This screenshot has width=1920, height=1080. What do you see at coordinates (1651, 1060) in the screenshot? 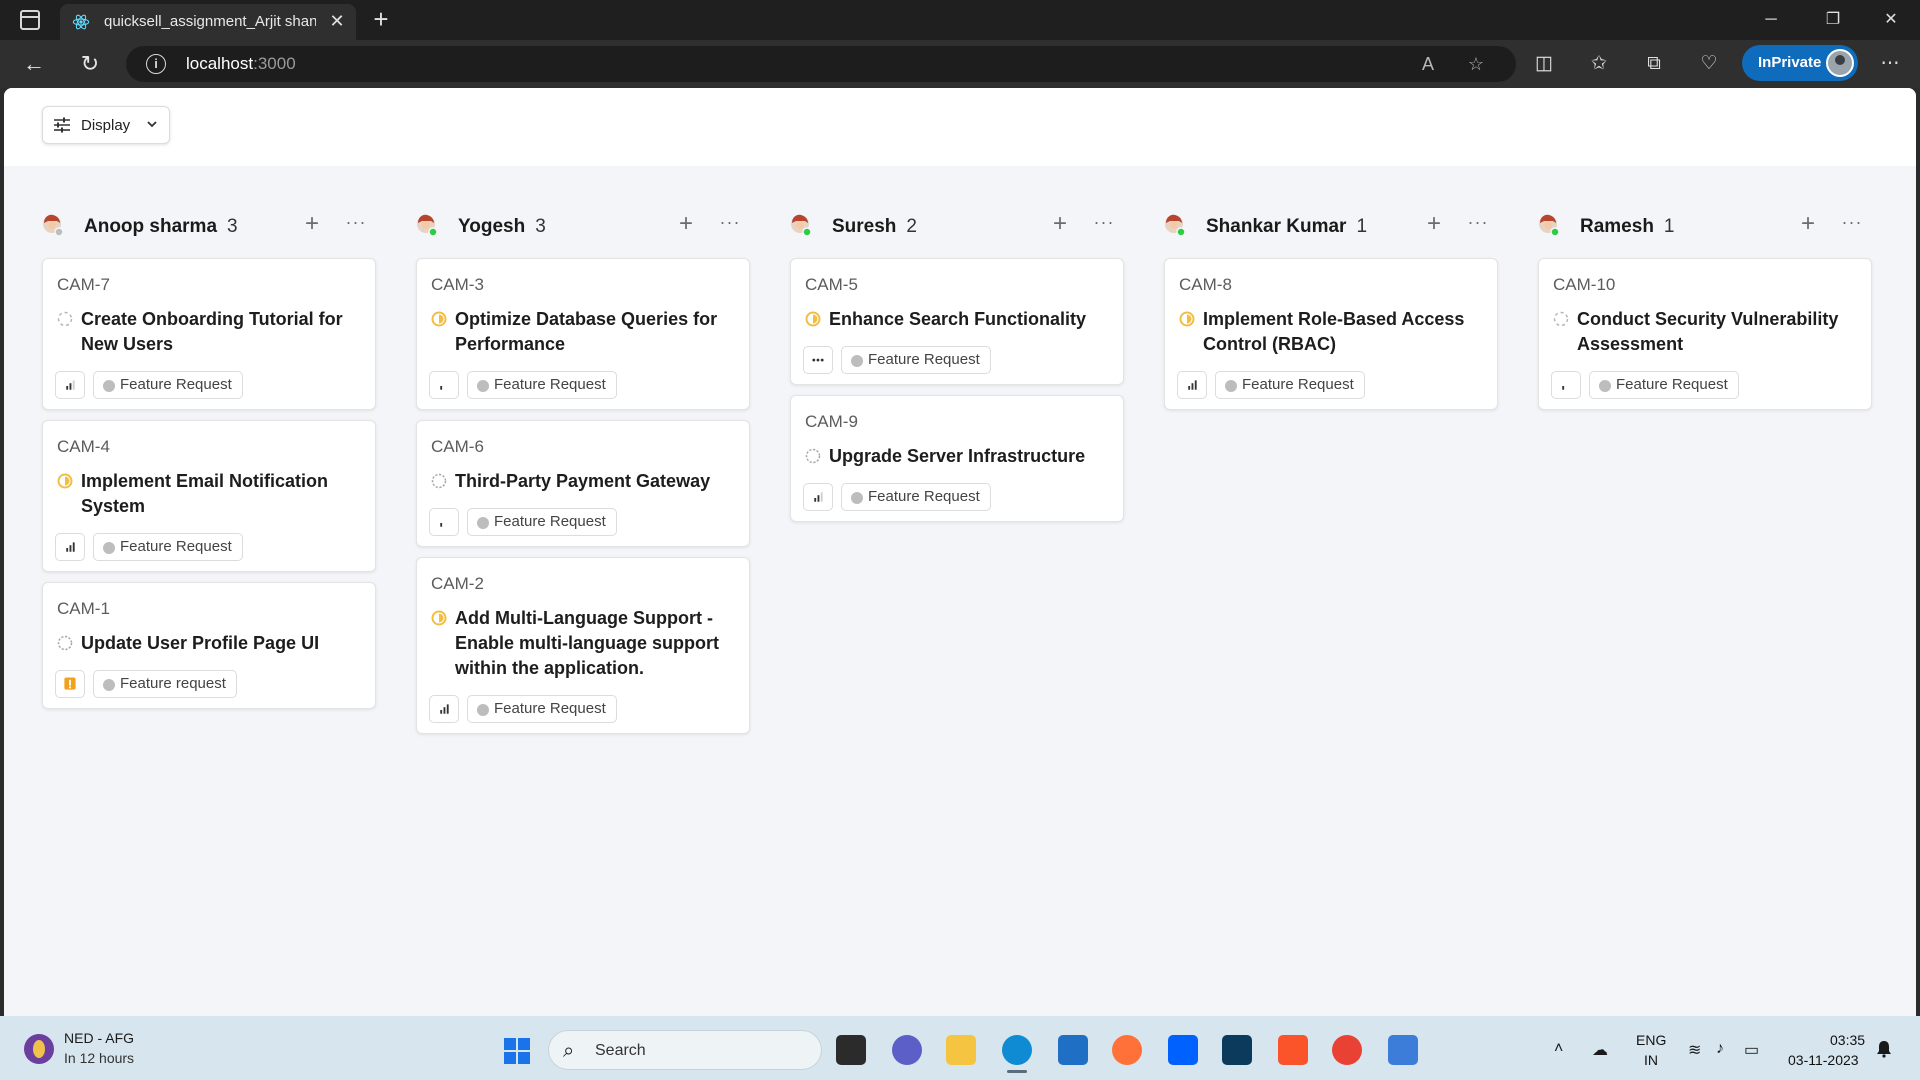
I see `language-region: IN` at bounding box center [1651, 1060].